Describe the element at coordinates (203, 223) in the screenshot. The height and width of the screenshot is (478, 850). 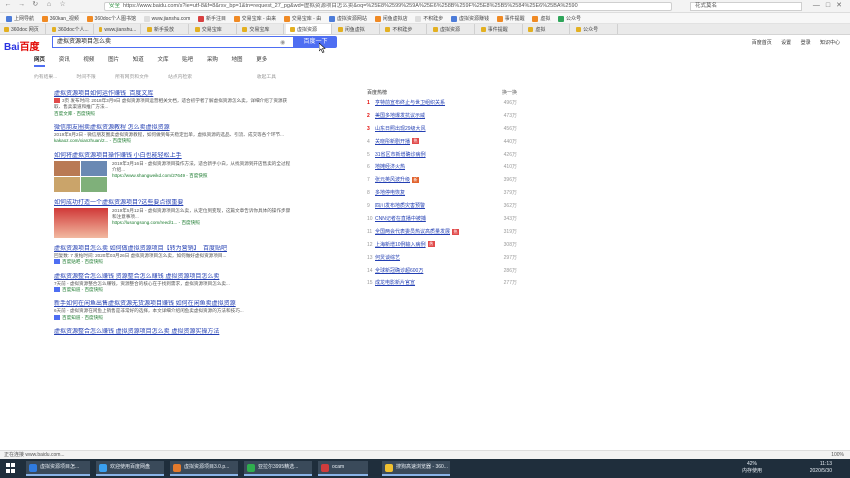
I see `result-url: https://lusongsong.com/reed/1... - 百度快照` at that location.